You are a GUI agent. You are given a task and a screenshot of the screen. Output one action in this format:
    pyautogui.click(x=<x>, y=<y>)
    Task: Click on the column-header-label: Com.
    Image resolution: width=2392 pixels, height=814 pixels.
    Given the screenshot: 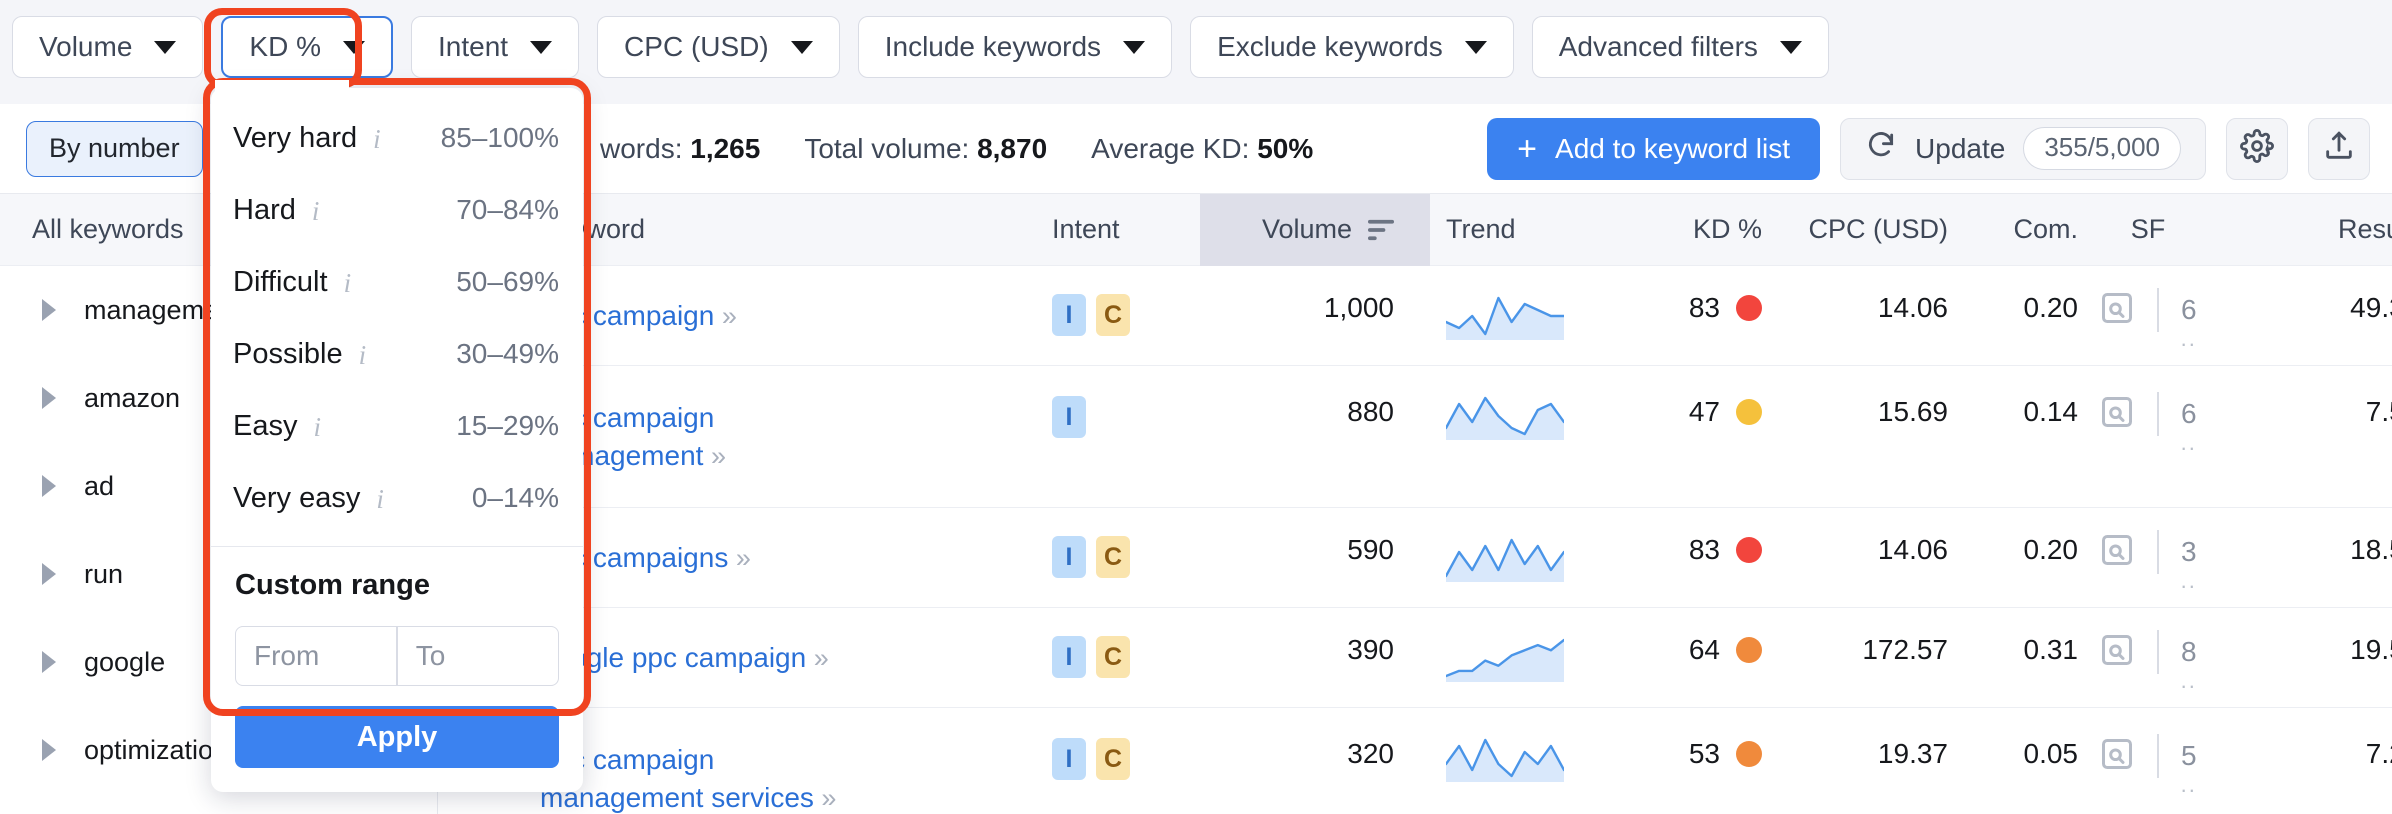 What is the action you would take?
    pyautogui.click(x=2045, y=229)
    